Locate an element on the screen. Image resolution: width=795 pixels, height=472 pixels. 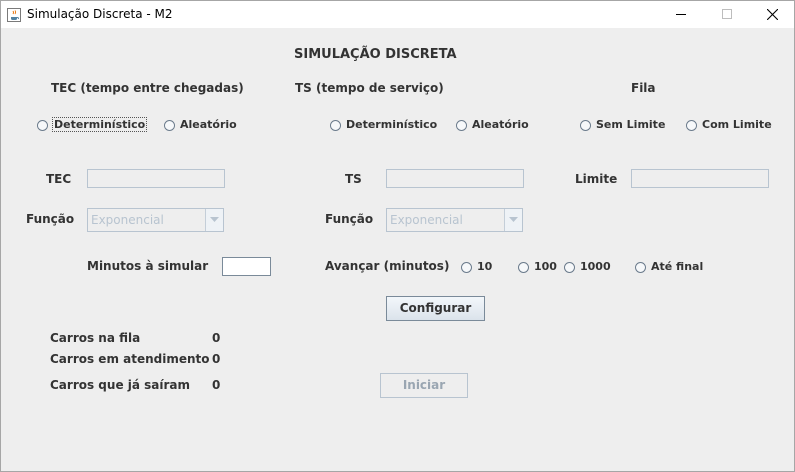
page-title: SIMULAÇÃO DISCRETA is located at coordinates (375, 54).